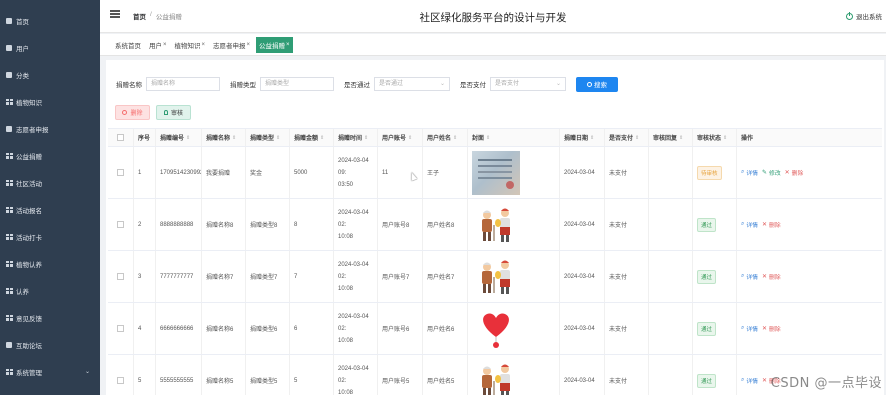 The height and width of the screenshot is (395, 886). Describe the element at coordinates (297, 84) in the screenshot. I see `donation-type-input: 捐赠类型` at that location.